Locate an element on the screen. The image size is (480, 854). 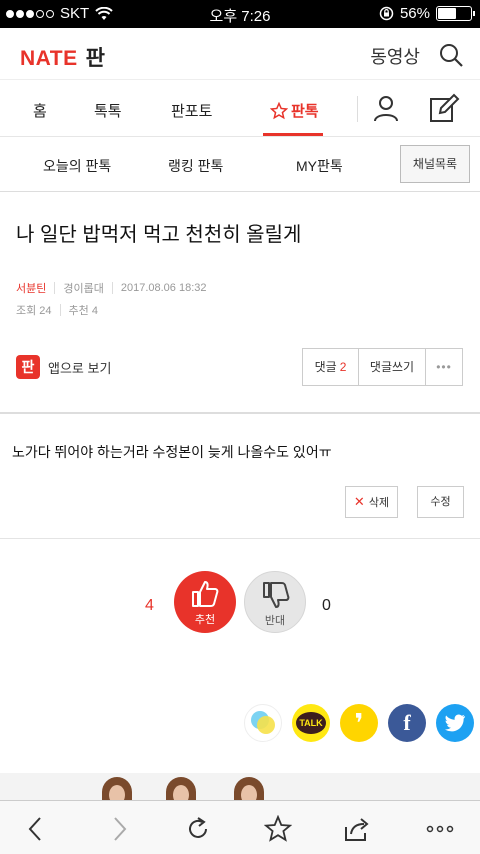
share-facebook-button: f is located at coordinates (407, 723).